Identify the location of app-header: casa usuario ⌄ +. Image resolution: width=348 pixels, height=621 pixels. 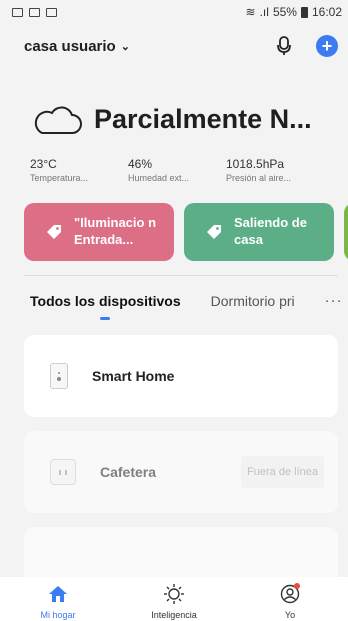
(174, 46).